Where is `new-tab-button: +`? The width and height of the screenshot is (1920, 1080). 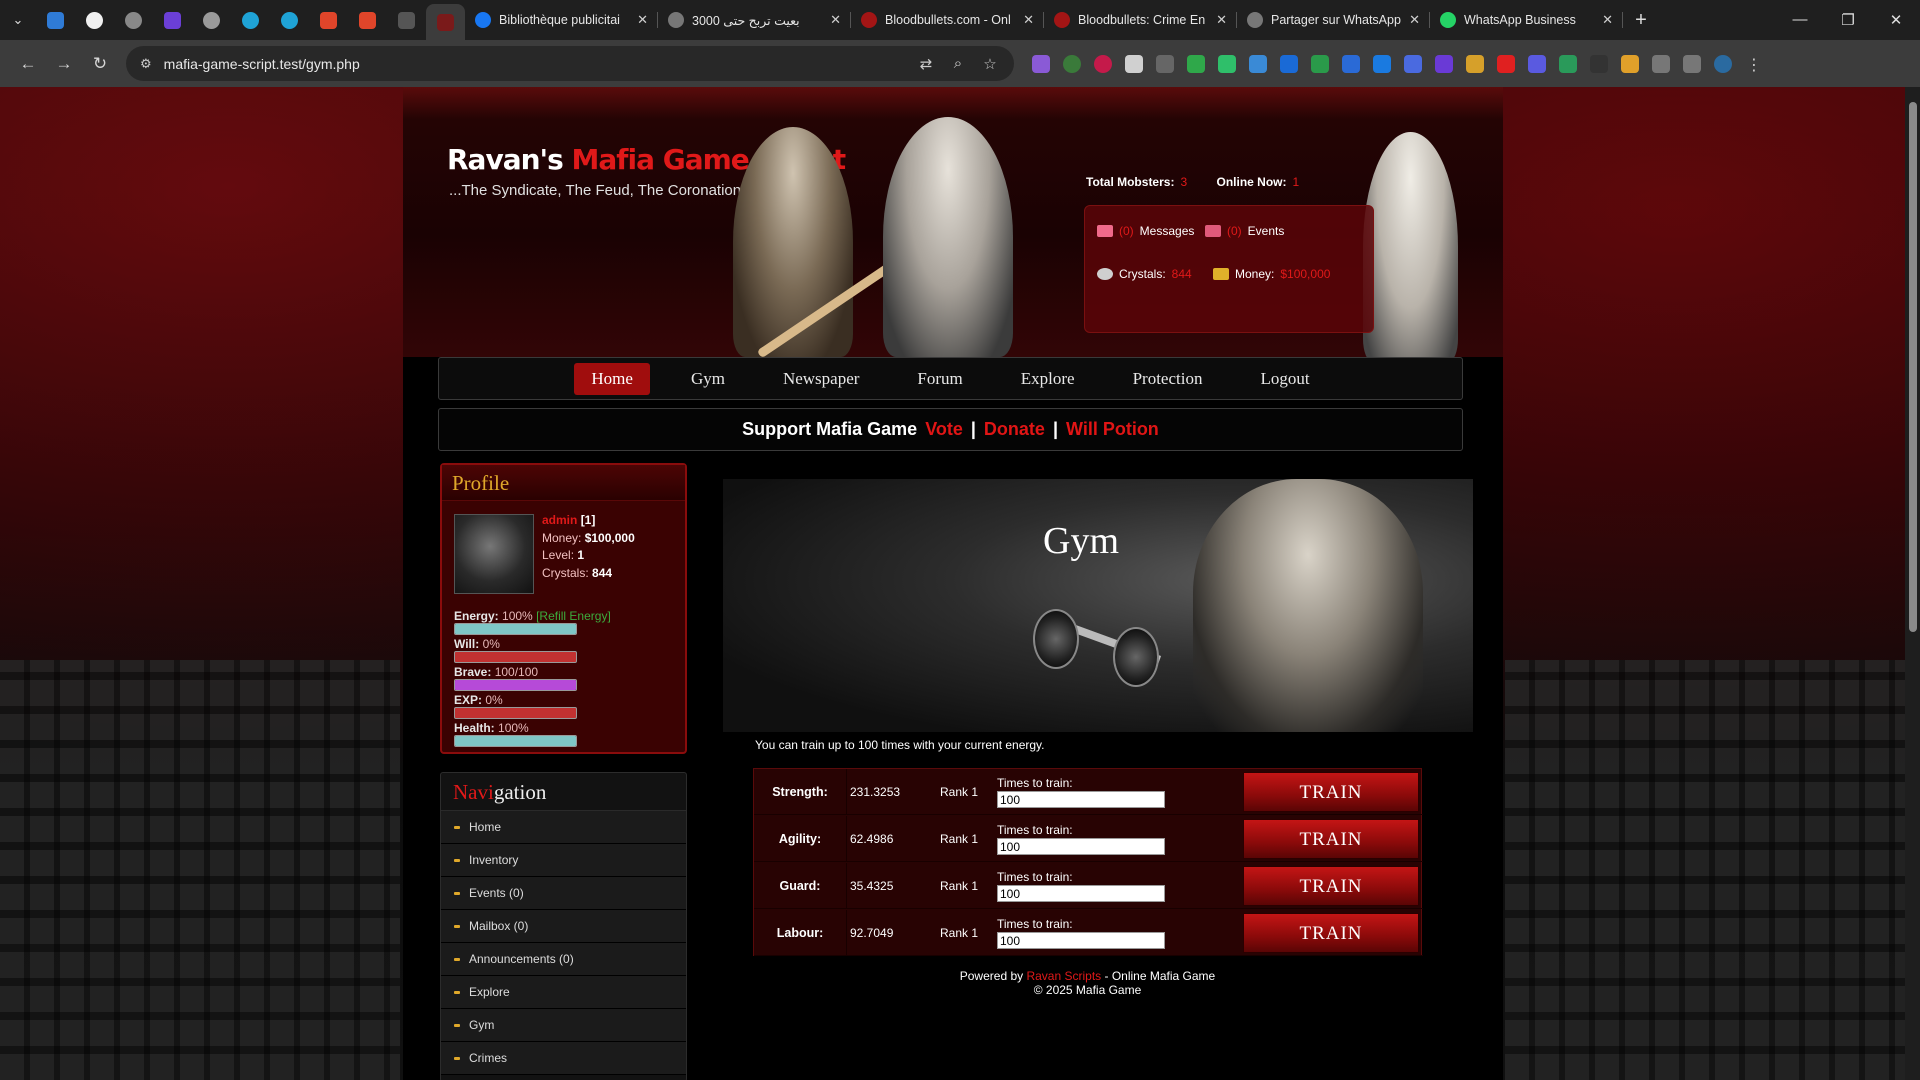
new-tab-button: + is located at coordinates (1641, 20).